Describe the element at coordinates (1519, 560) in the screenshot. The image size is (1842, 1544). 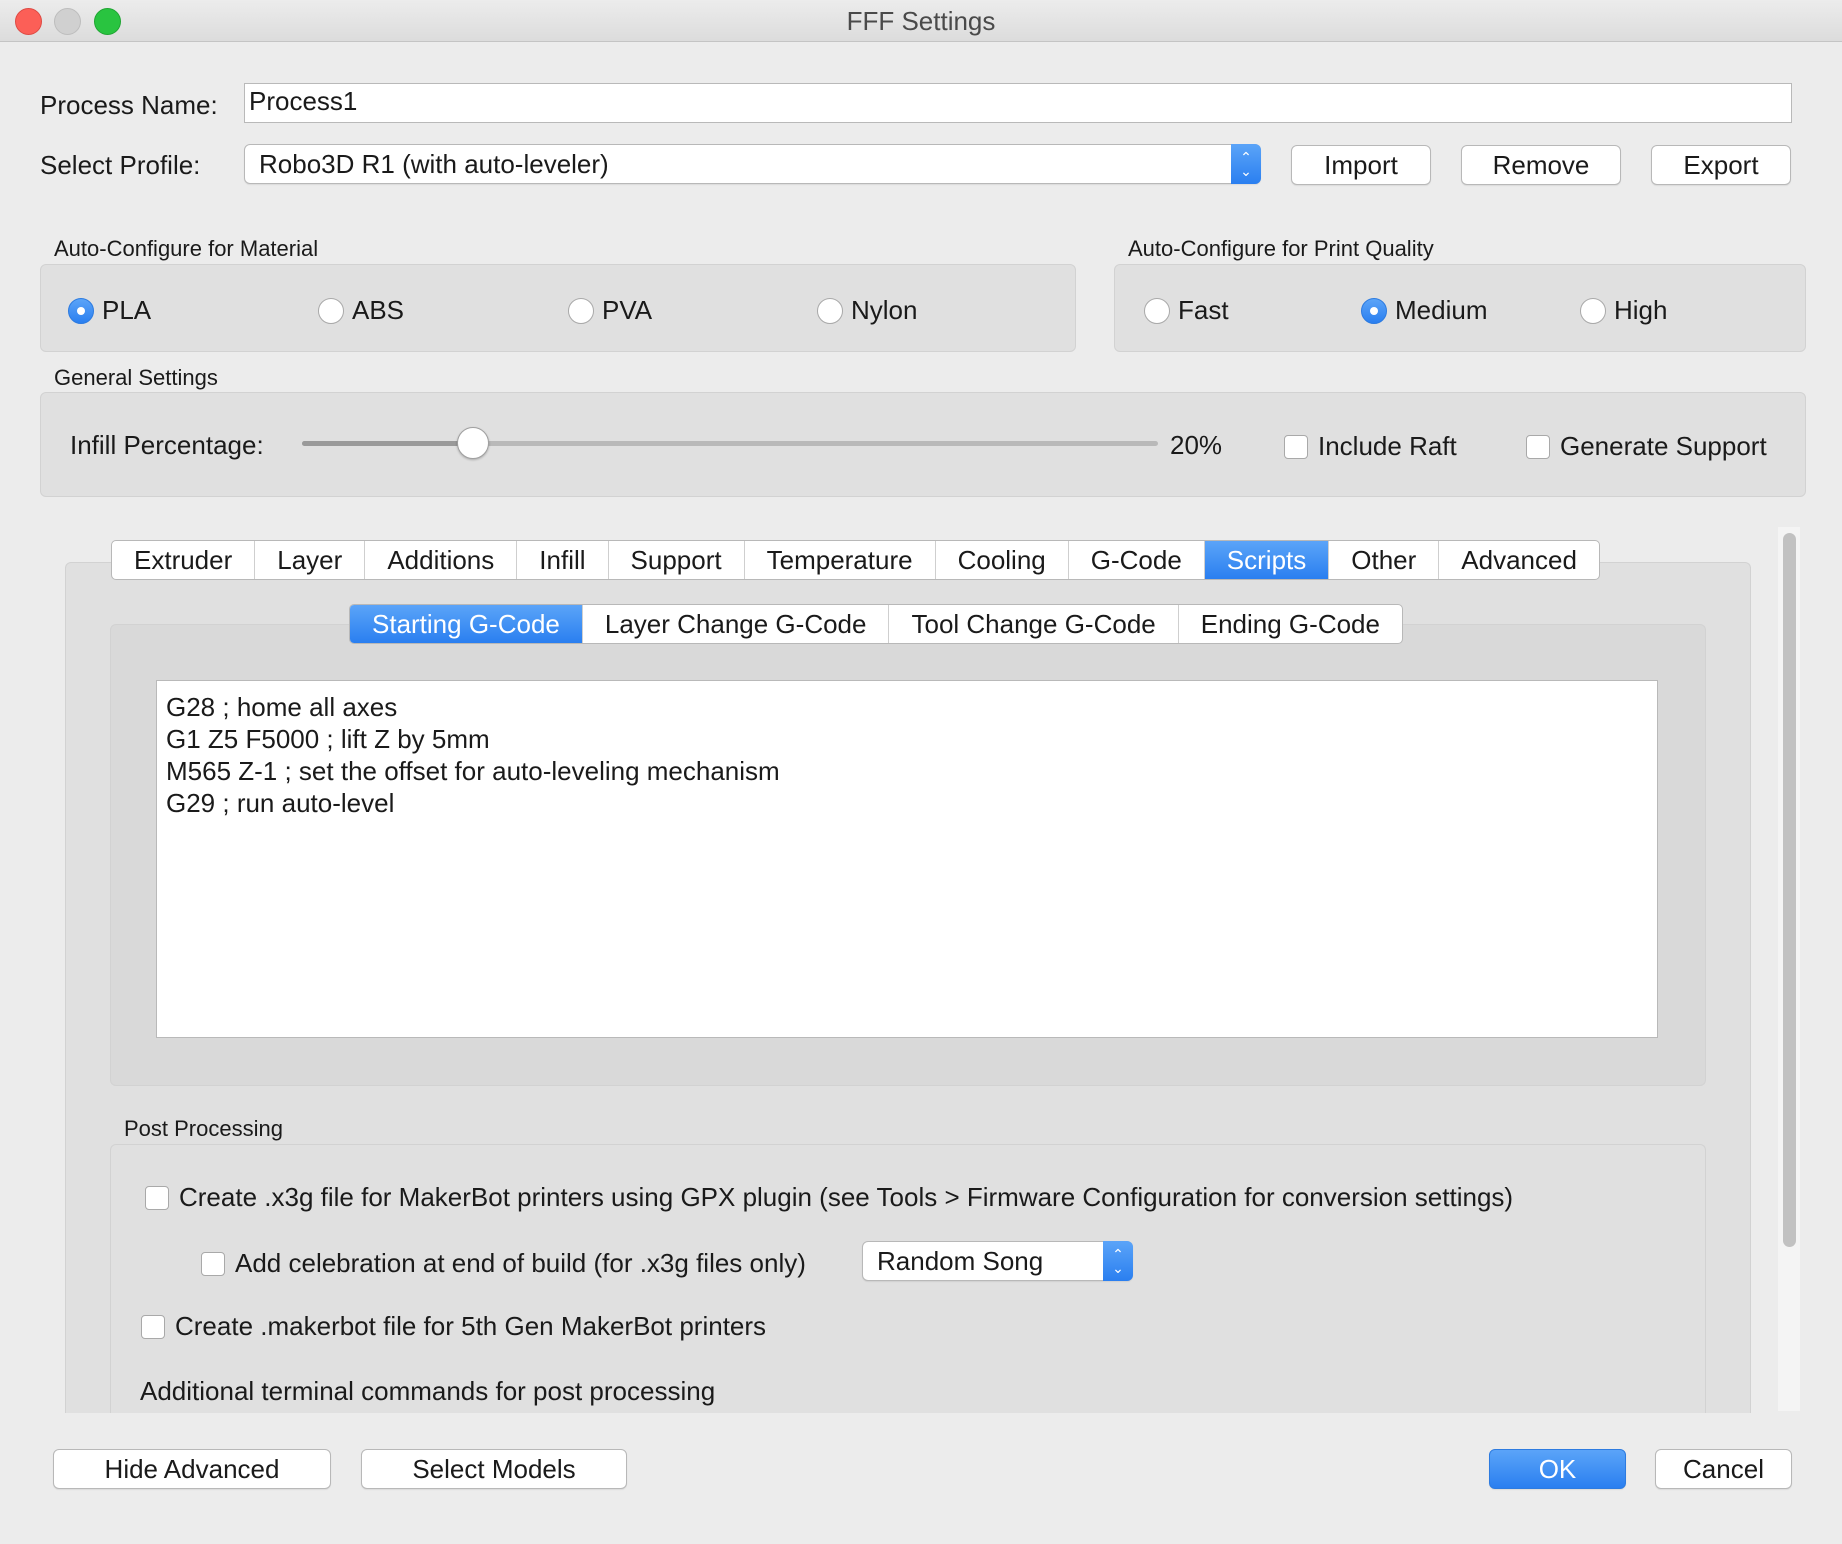
I see `tab-advanced: Advanced` at that location.